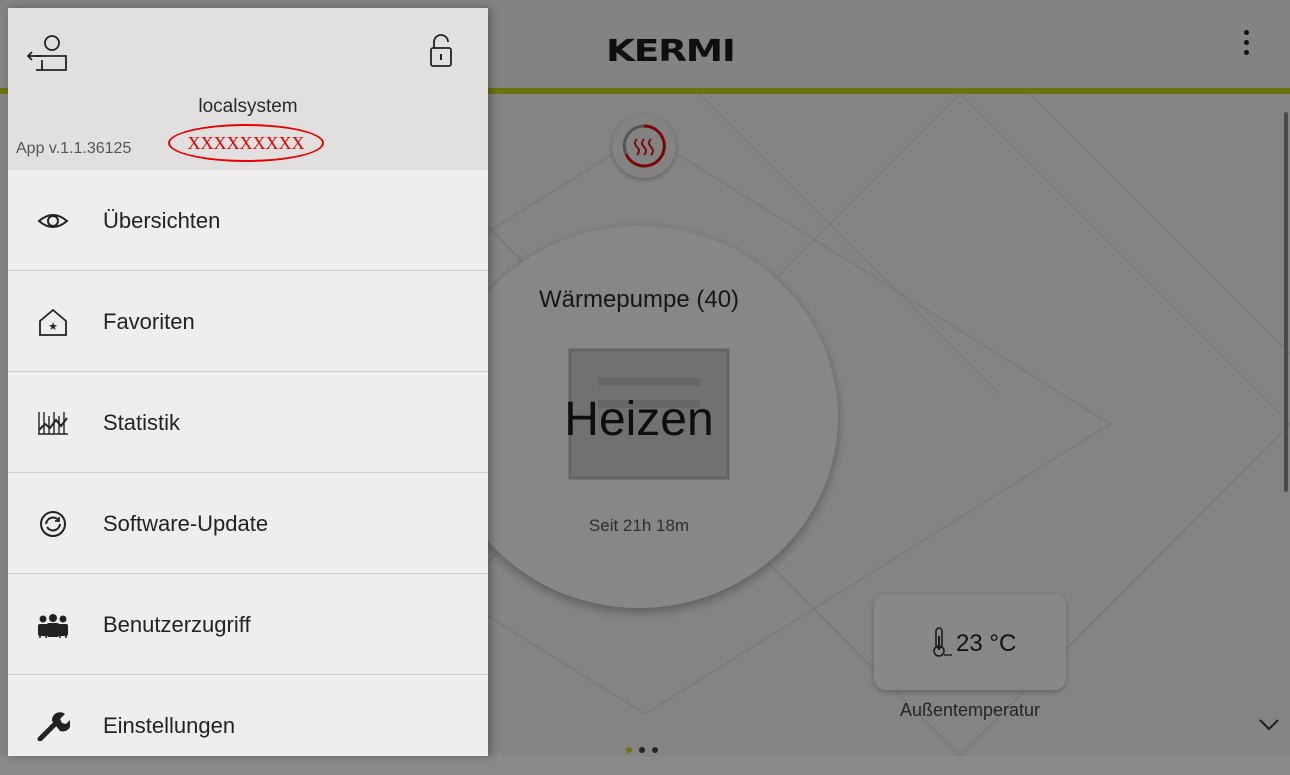 This screenshot has height=775, width=1290. Describe the element at coordinates (248, 106) in the screenshot. I see `system-name: localsystem` at that location.